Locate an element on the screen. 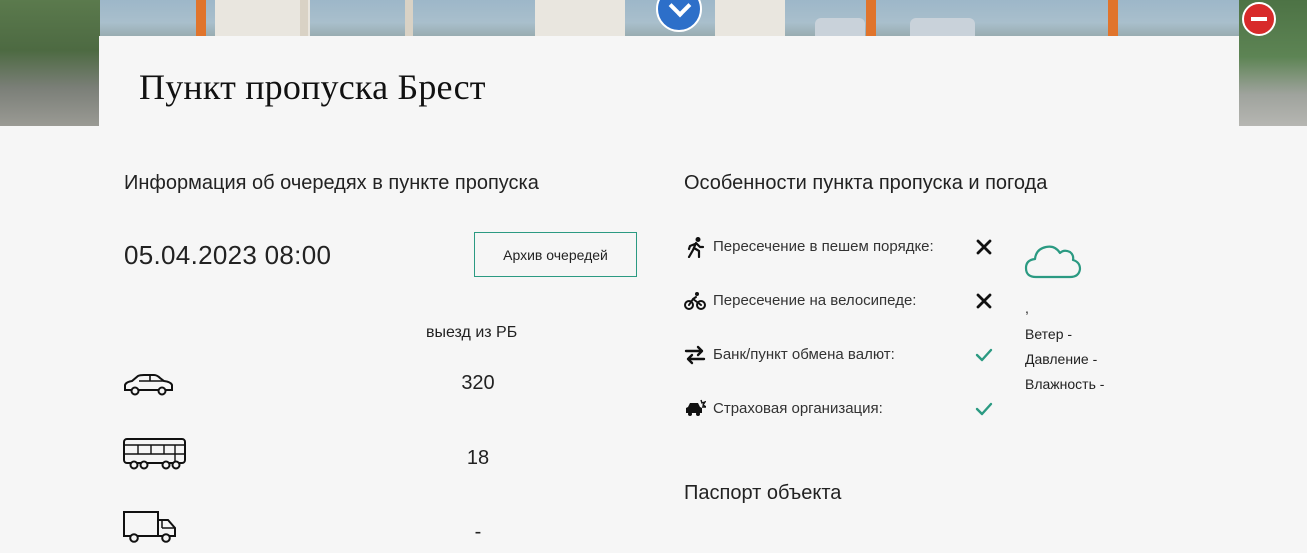  direction-label: выезд из РБ is located at coordinates (472, 332).